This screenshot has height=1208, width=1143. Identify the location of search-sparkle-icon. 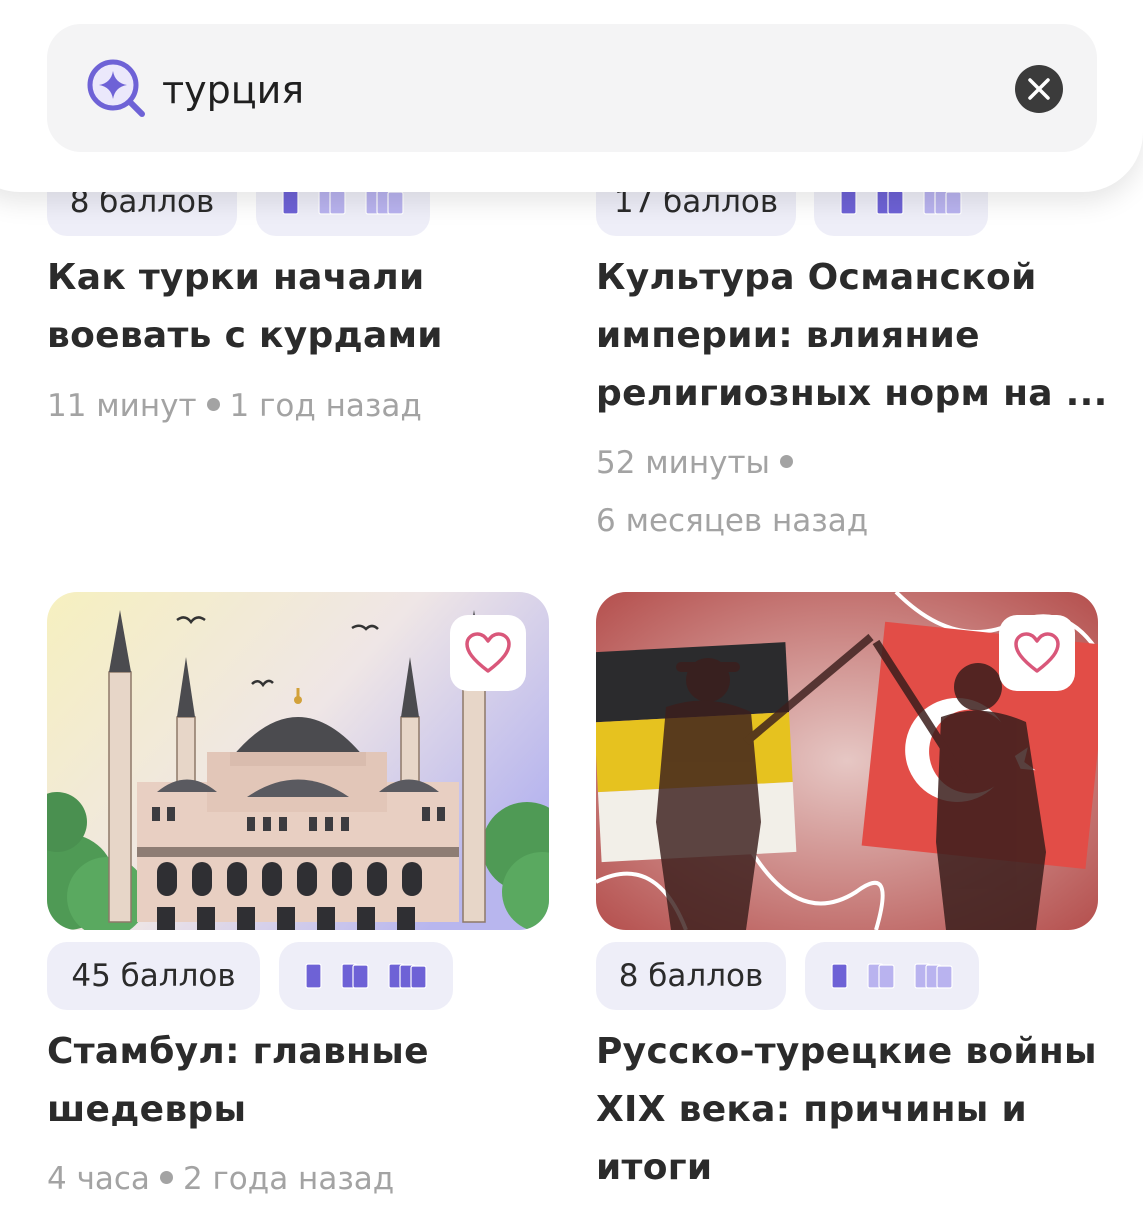
(117, 91).